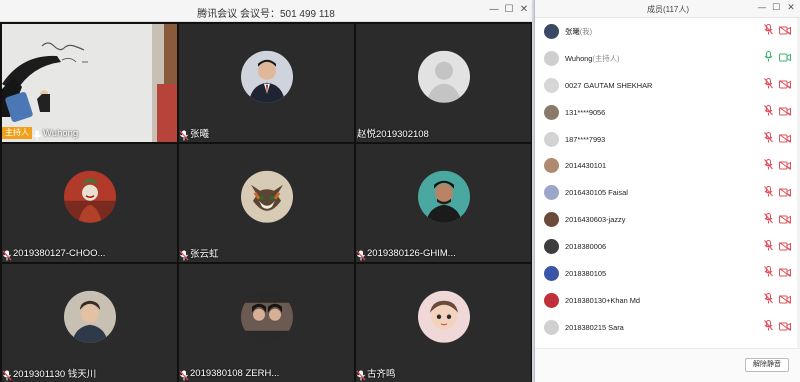 This screenshot has height=382, width=800. What do you see at coordinates (667, 273) in the screenshot?
I see `member-row: 2018380105` at bounding box center [667, 273].